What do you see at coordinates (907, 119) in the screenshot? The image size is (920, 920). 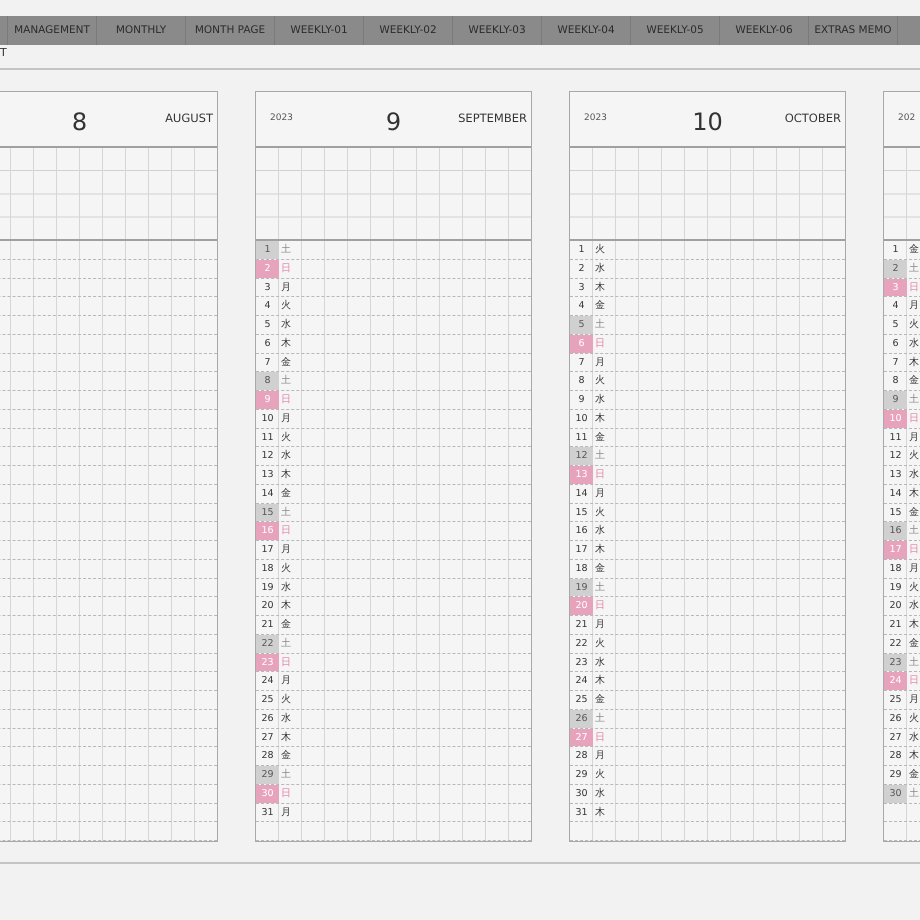 I see `year-label: 202` at bounding box center [907, 119].